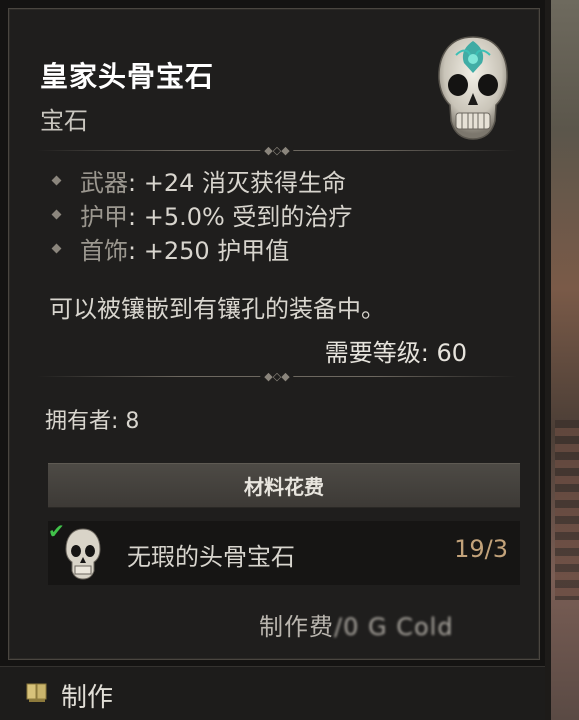 The width and height of the screenshot is (579, 720). I want to click on materials-header: 材料花费, so click(284, 485).